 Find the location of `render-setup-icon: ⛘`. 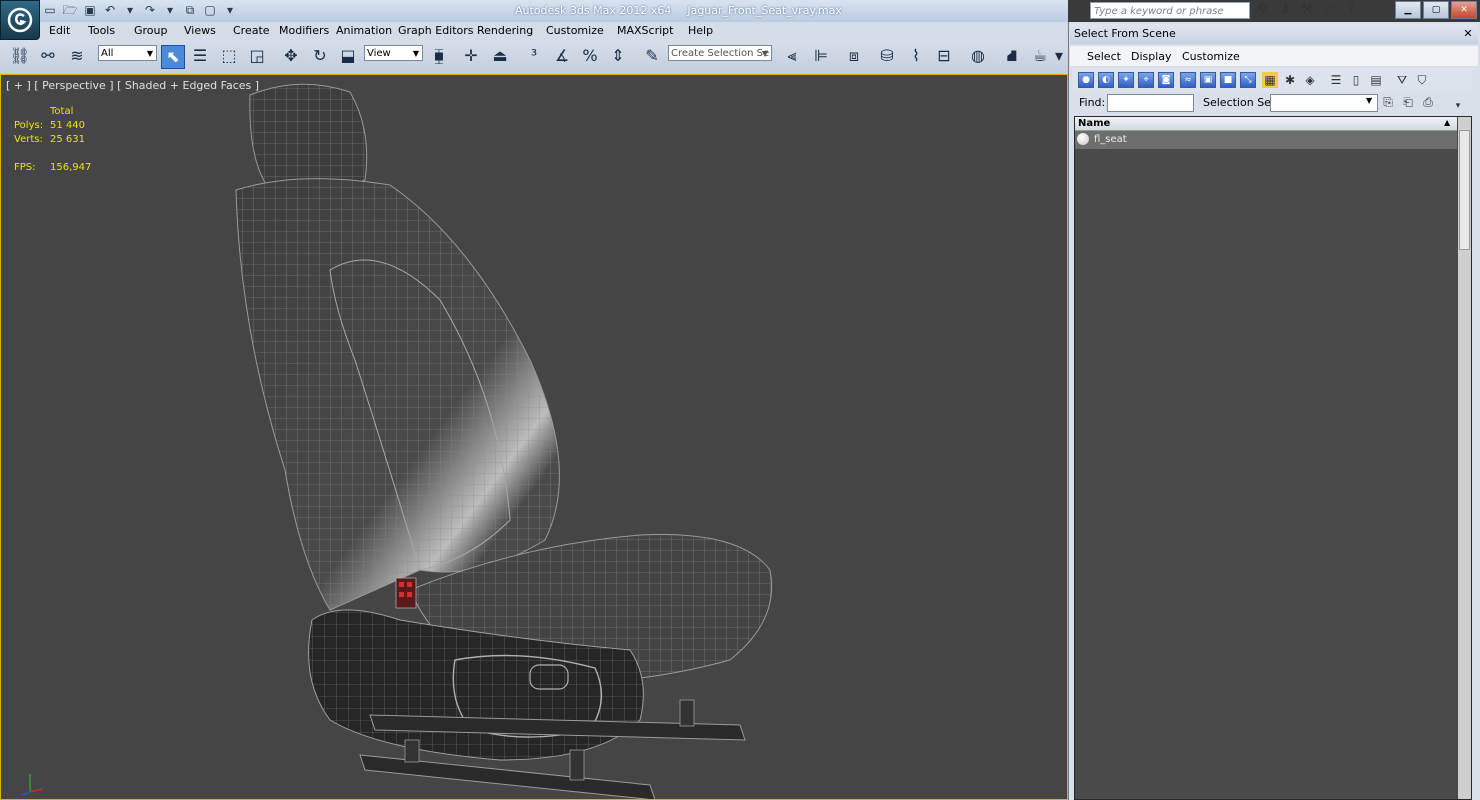

render-setup-icon: ⛘ is located at coordinates (1012, 56).